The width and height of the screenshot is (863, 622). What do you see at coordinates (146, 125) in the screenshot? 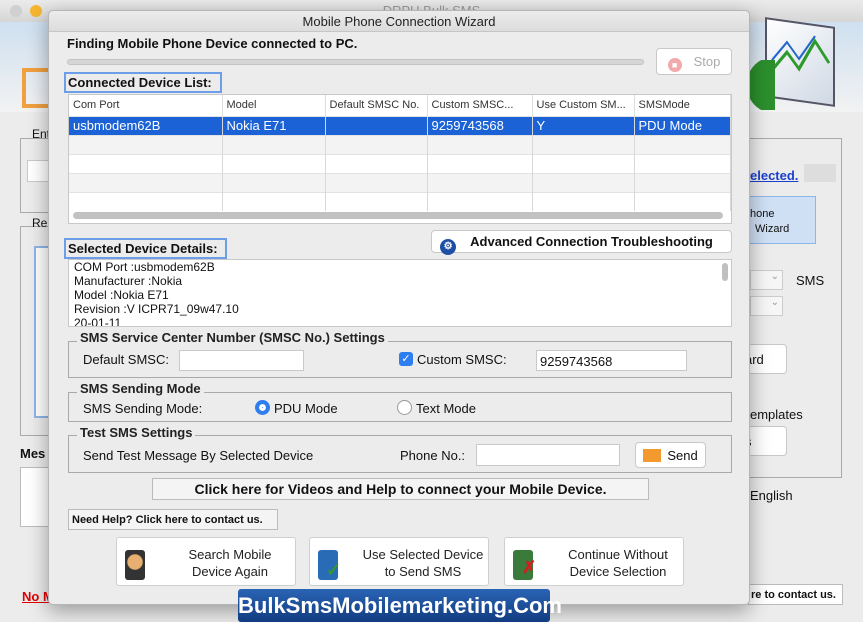
I see `cell: usbmodem62B` at bounding box center [146, 125].